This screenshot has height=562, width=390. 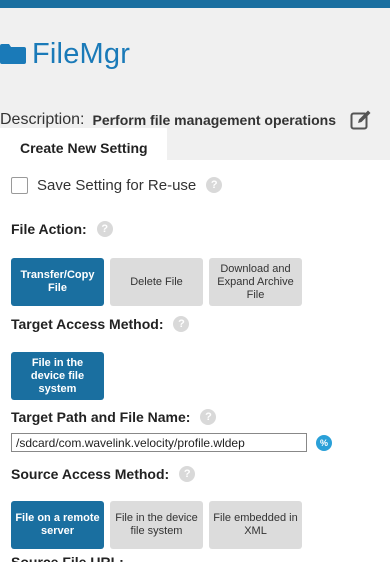 I want to click on download-expand-archive-button: Download and Expand Archive File, so click(x=255, y=282).